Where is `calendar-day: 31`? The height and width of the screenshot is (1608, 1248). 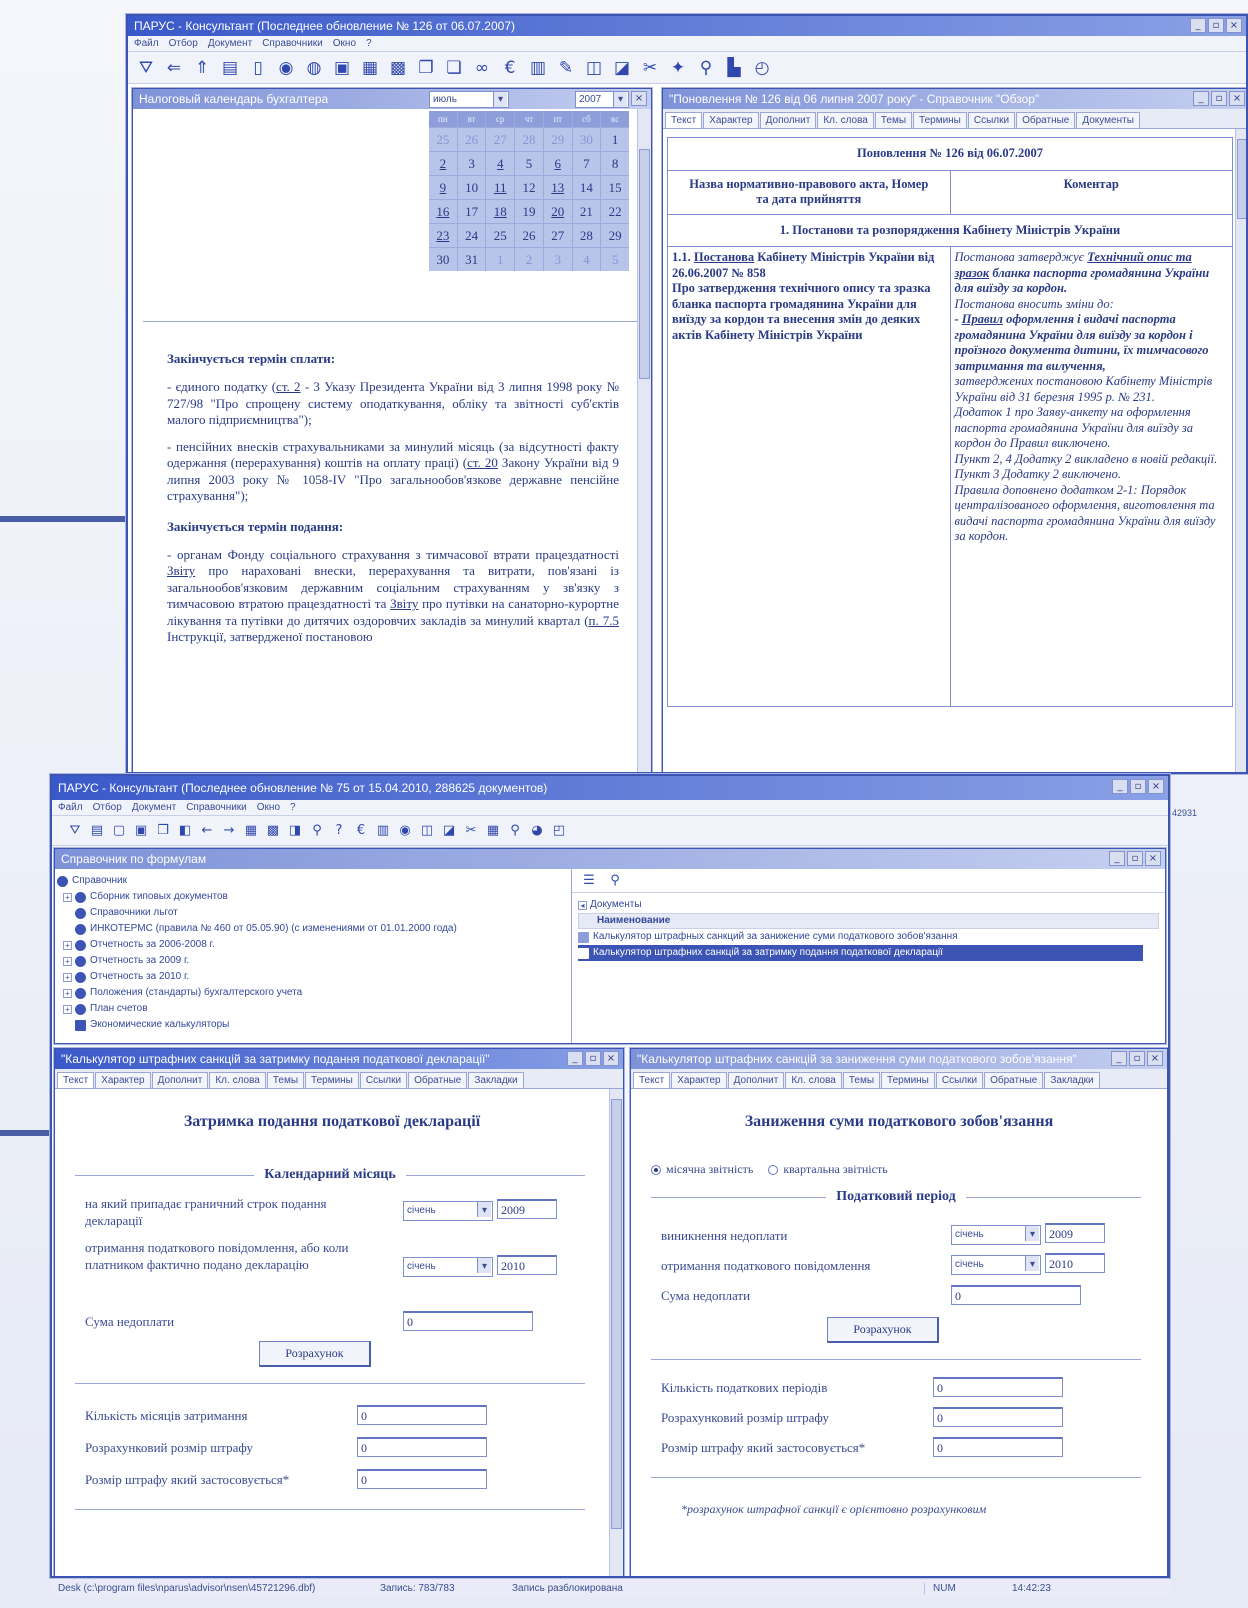
calendar-day: 31 is located at coordinates (471, 259).